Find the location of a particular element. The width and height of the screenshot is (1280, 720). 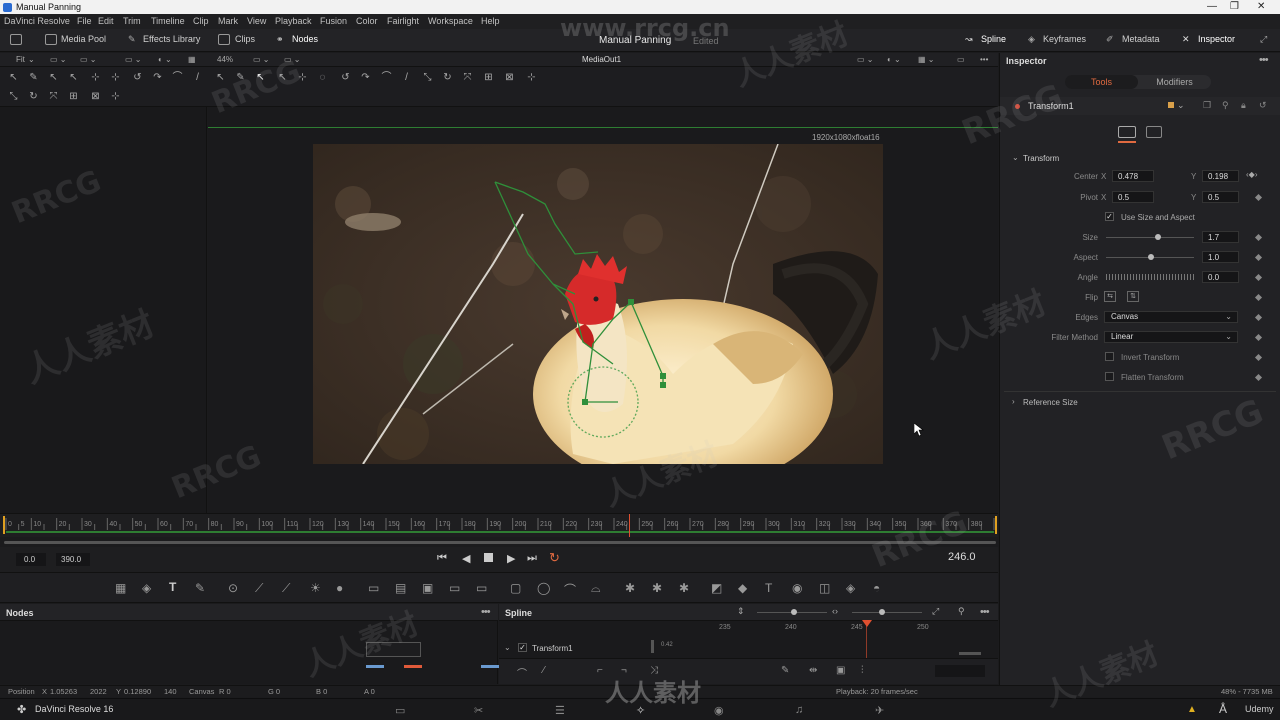

current-frame: 246.0 is located at coordinates (962, 557).